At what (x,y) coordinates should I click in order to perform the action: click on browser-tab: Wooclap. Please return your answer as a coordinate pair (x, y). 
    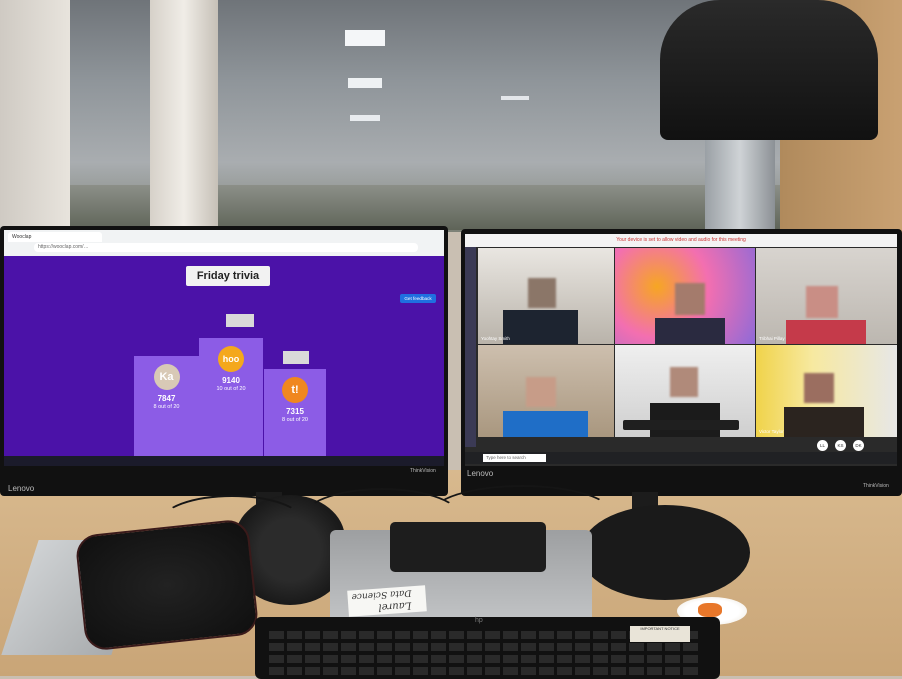
    Looking at the image, I should click on (55, 237).